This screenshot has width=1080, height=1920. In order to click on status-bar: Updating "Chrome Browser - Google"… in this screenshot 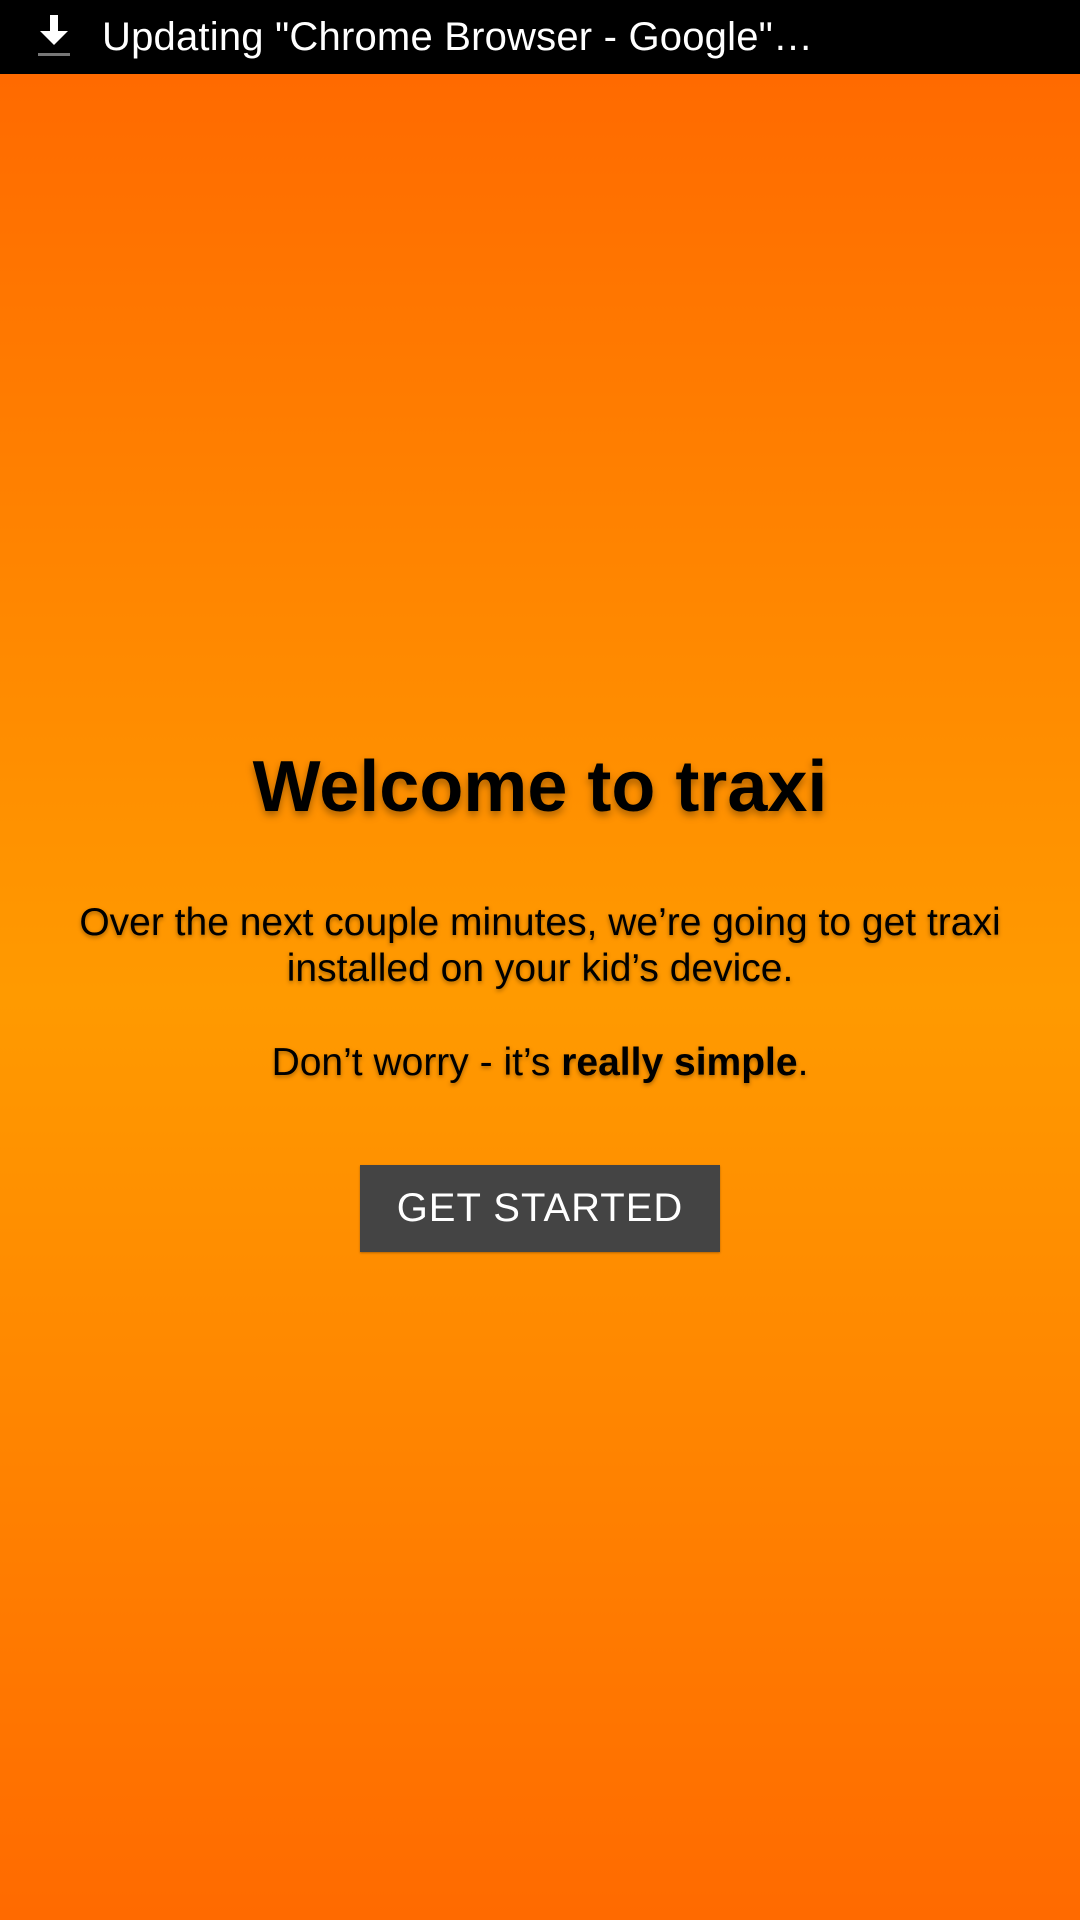, I will do `click(540, 37)`.